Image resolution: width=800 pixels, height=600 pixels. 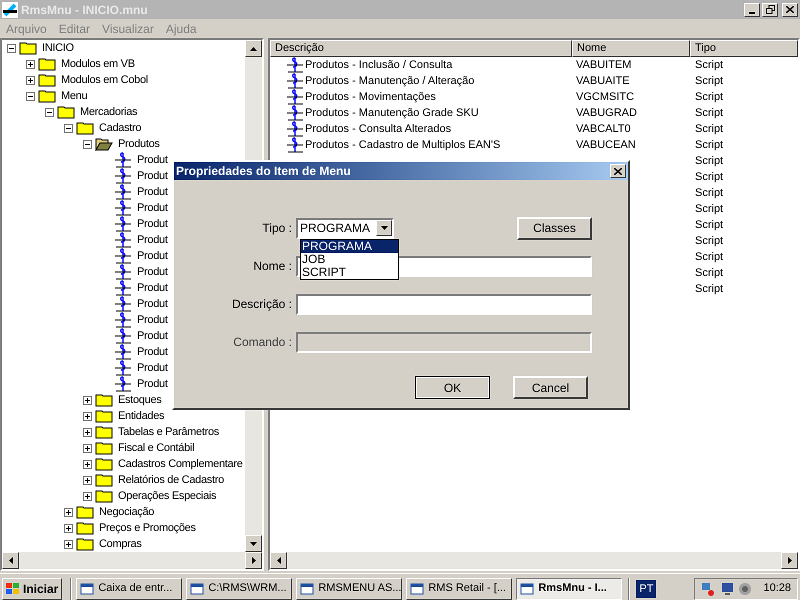 What do you see at coordinates (370, 97) in the screenshot?
I see `table-cell-text: Produtos - Movimentações` at bounding box center [370, 97].